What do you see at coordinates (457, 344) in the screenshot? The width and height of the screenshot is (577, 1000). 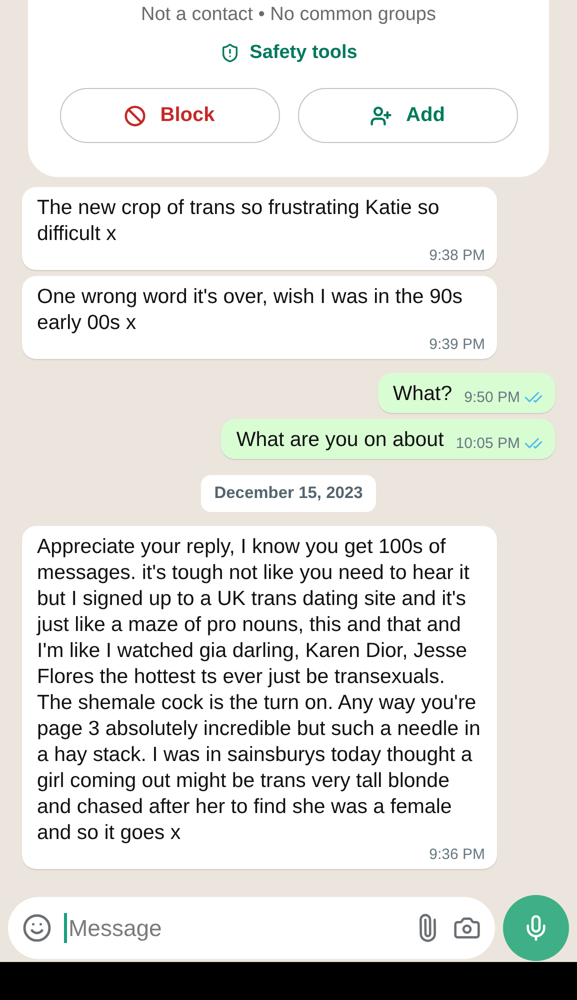 I see `message-time: 9:39 PM` at bounding box center [457, 344].